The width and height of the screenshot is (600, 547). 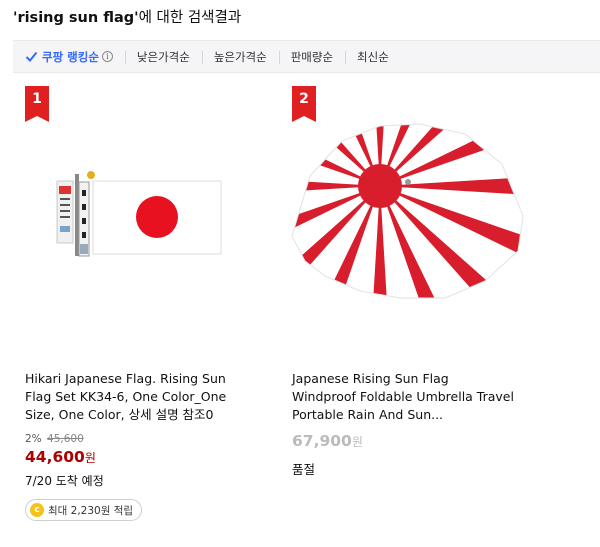 What do you see at coordinates (37, 104) in the screenshot?
I see `rank-badge: 1` at bounding box center [37, 104].